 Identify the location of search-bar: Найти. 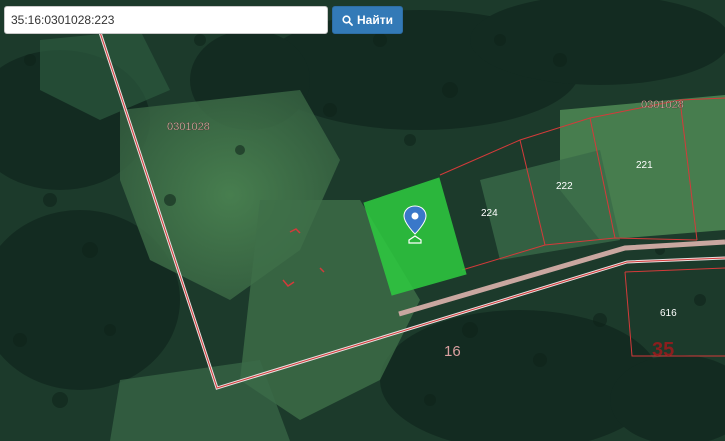
(203, 20).